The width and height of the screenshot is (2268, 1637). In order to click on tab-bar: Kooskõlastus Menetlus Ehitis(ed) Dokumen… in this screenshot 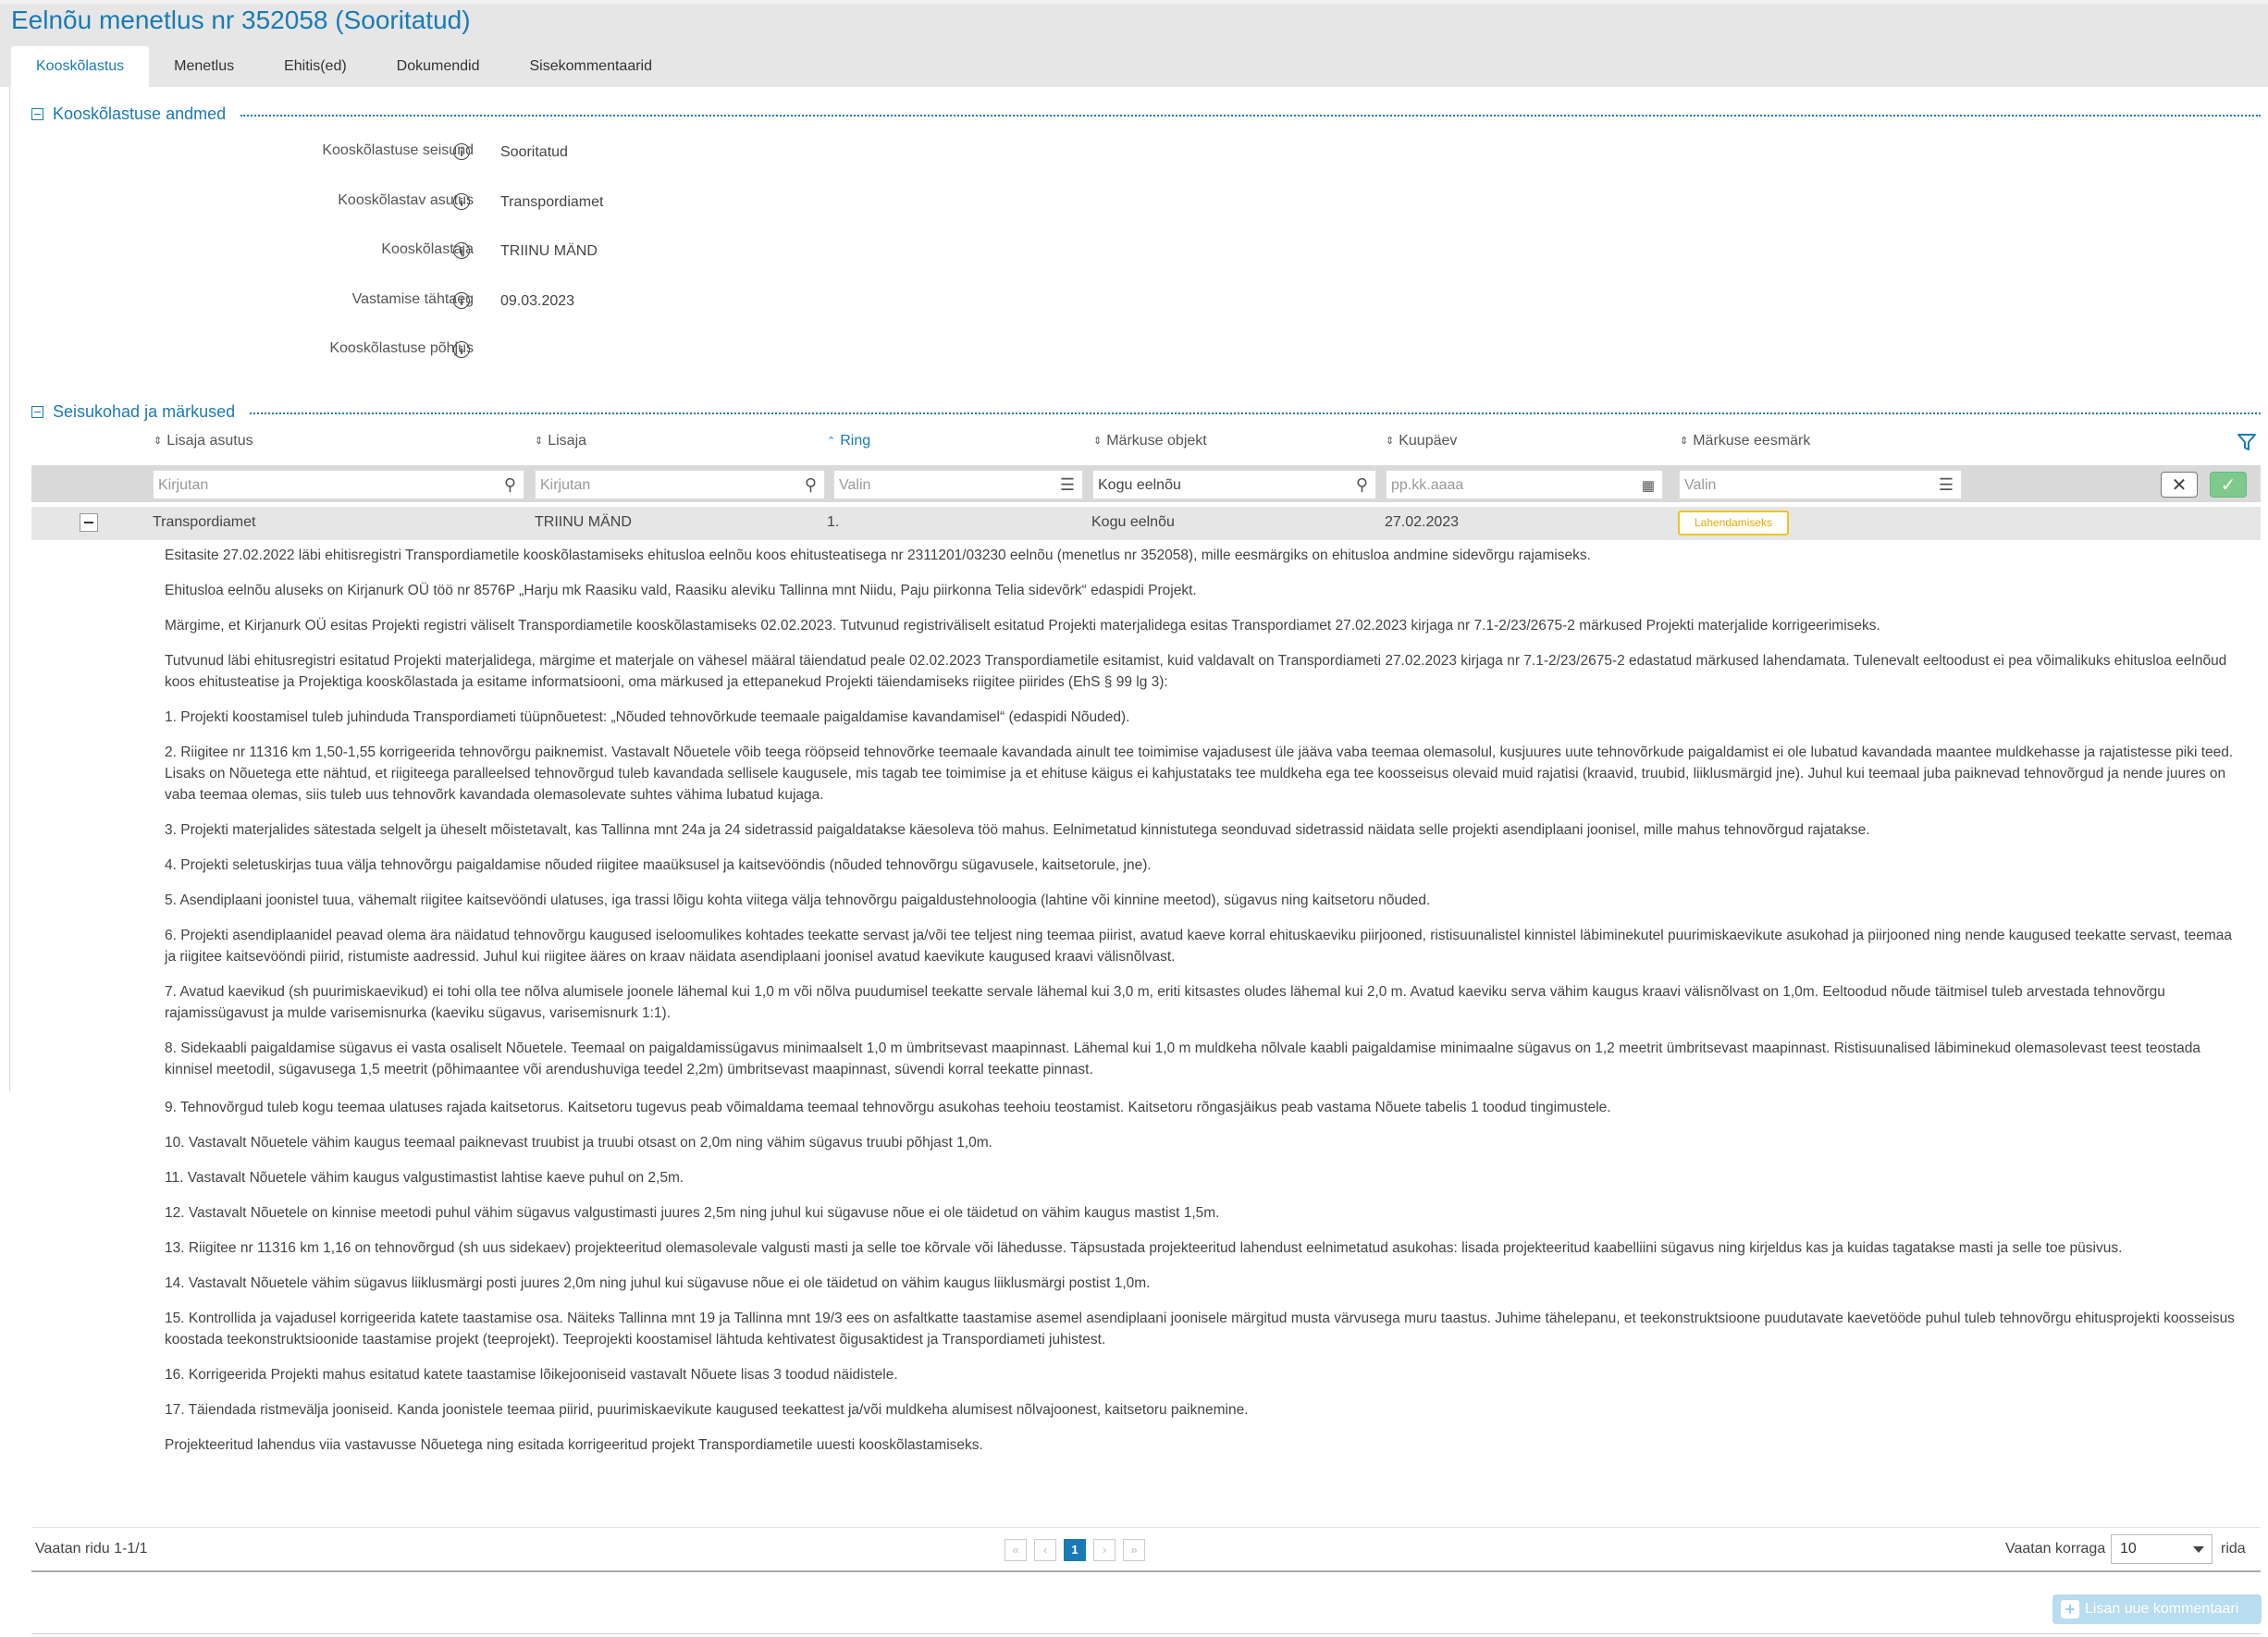, I will do `click(344, 67)`.